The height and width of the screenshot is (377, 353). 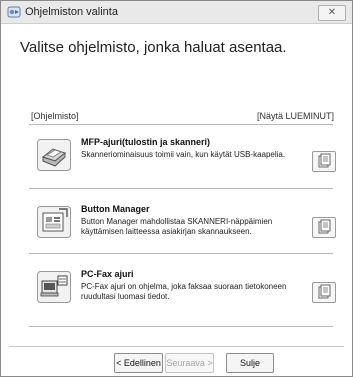 I want to click on window-close-button: ✕, so click(x=332, y=13).